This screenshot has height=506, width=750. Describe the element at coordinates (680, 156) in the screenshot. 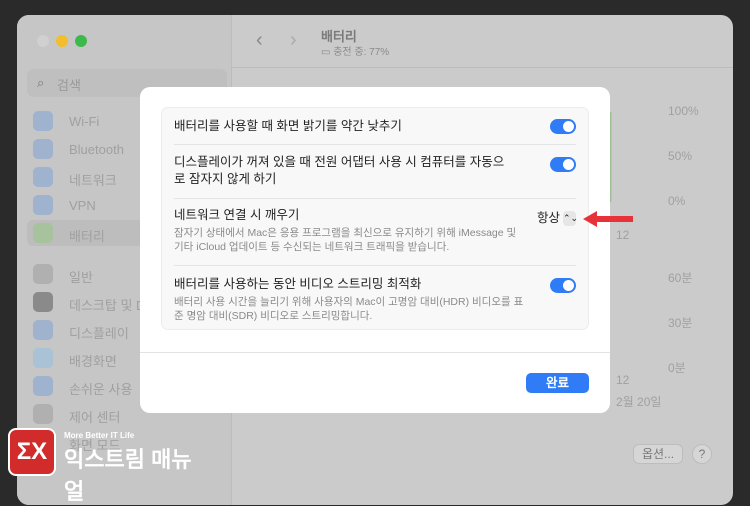

I see `axis-tick: 50%` at that location.